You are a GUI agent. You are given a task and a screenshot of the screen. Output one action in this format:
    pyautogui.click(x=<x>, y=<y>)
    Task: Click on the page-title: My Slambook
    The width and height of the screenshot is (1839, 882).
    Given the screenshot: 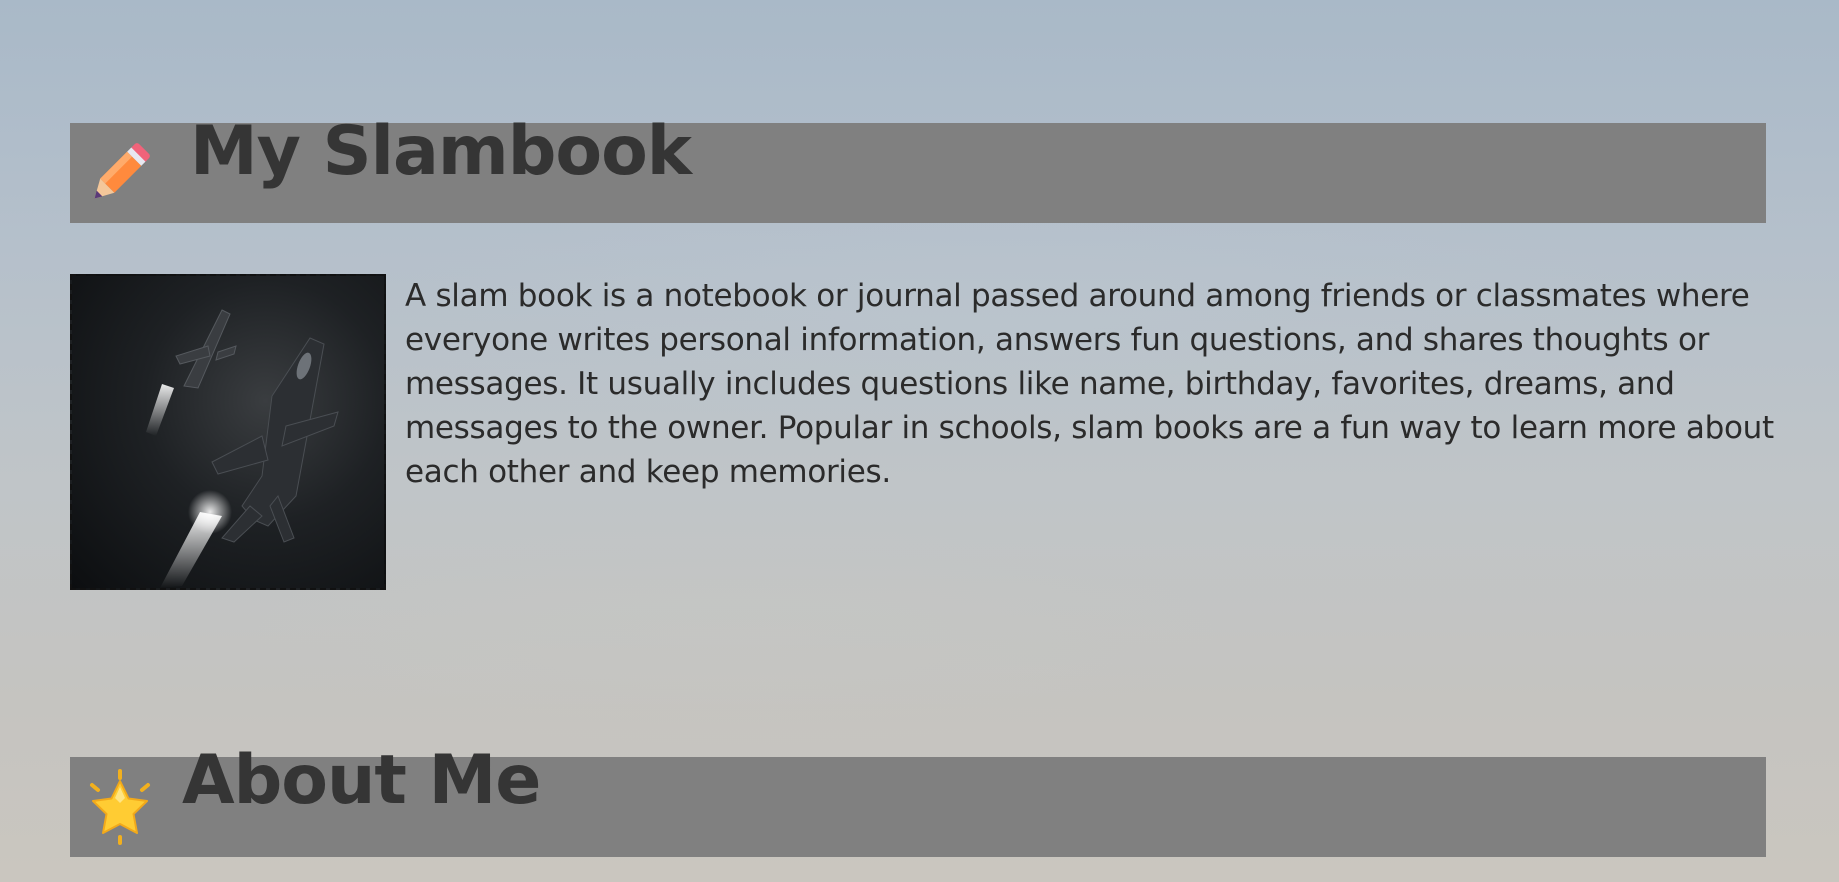 What is the action you would take?
    pyautogui.click(x=441, y=152)
    